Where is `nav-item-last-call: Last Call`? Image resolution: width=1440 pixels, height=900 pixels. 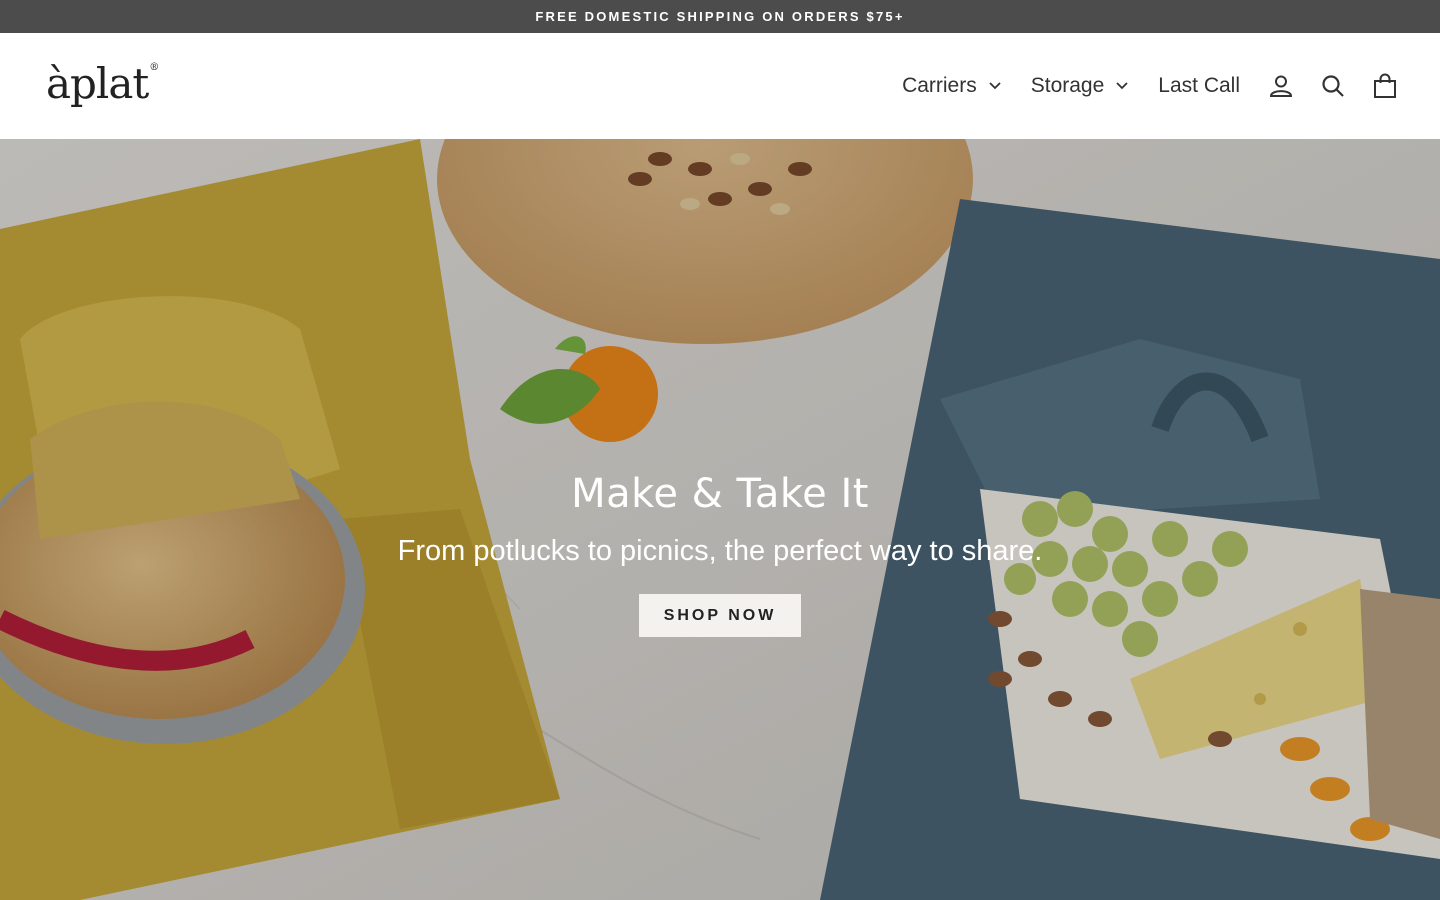 nav-item-last-call: Last Call is located at coordinates (1199, 86).